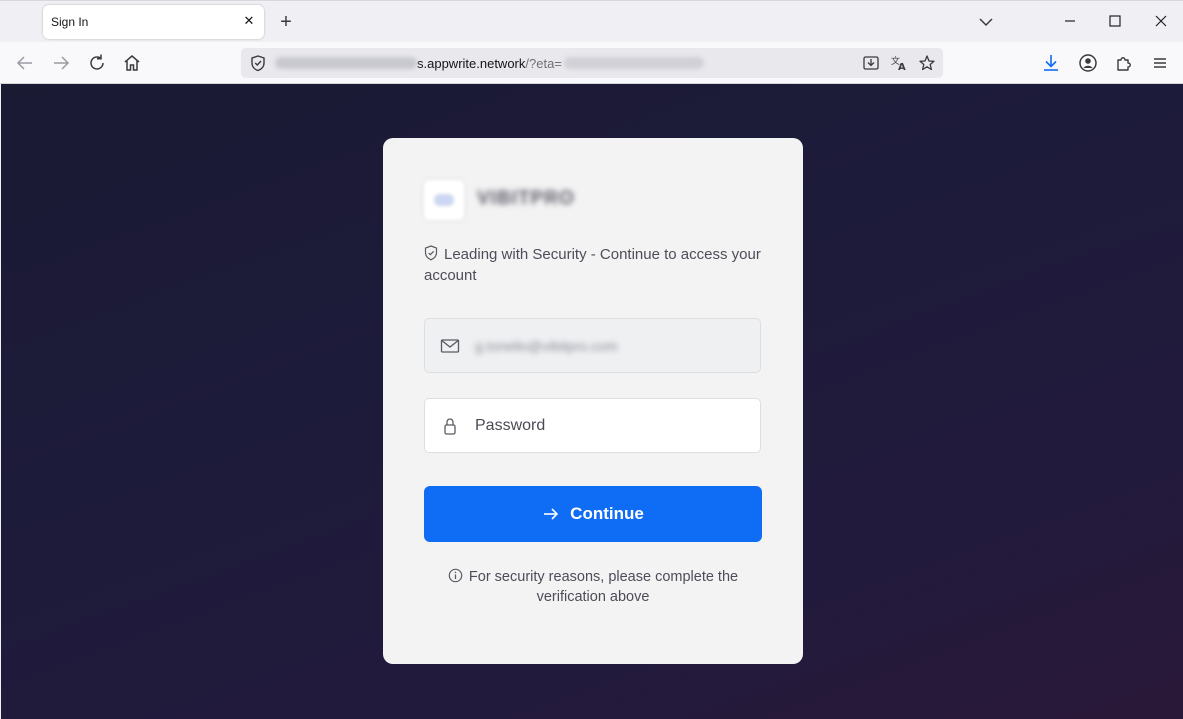 This screenshot has height=719, width=1183. Describe the element at coordinates (61, 63) in the screenshot. I see `forward-icon` at that location.